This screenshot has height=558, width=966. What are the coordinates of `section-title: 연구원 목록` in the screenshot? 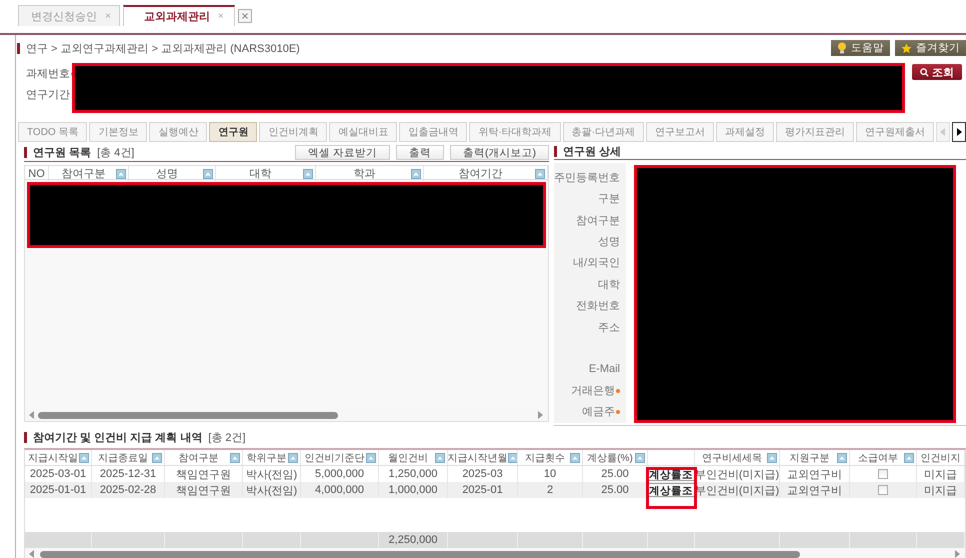 It's located at (62, 153).